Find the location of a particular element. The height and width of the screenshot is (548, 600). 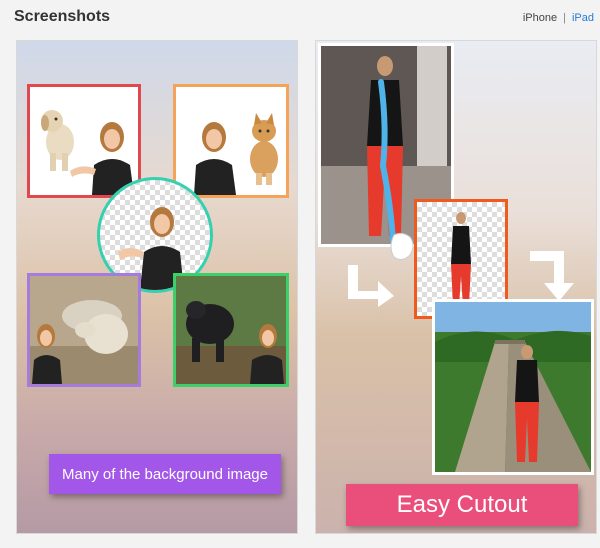

great-wall-model-image is located at coordinates (513, 387).